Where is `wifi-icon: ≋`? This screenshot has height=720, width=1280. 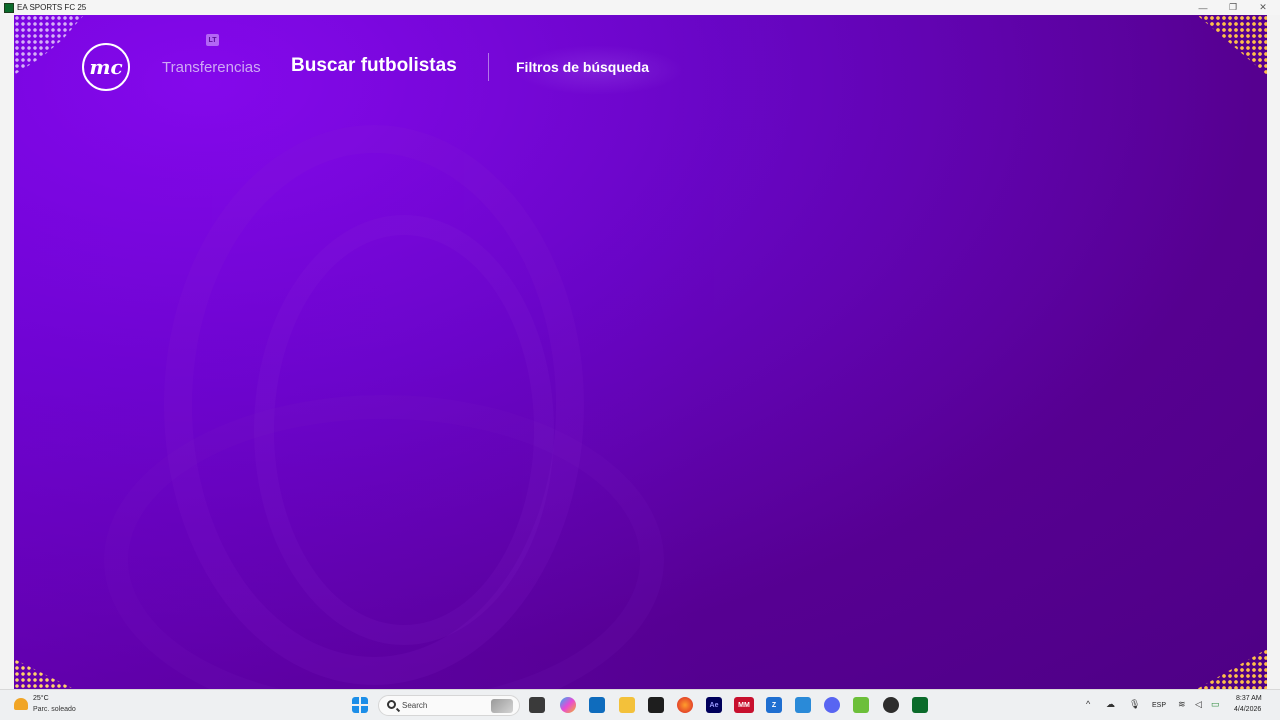 wifi-icon: ≋ is located at coordinates (1182, 704).